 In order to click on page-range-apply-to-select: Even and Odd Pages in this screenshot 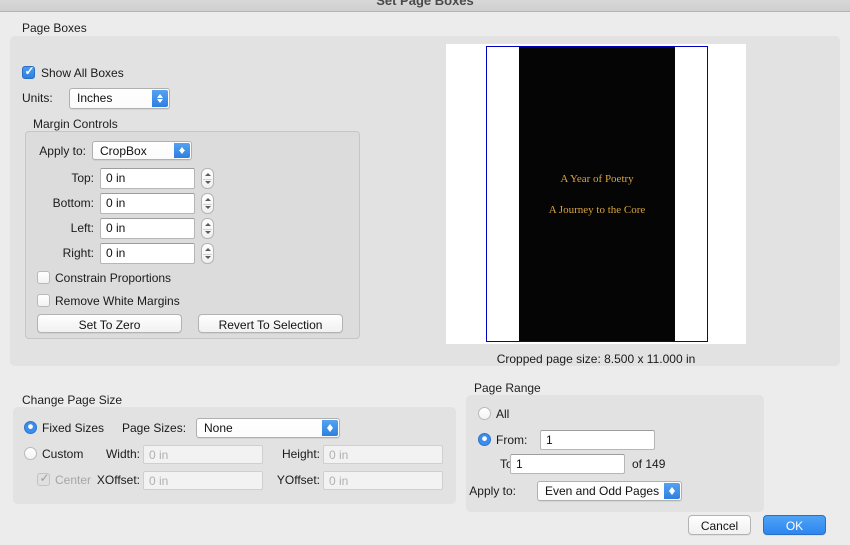, I will do `click(609, 491)`.